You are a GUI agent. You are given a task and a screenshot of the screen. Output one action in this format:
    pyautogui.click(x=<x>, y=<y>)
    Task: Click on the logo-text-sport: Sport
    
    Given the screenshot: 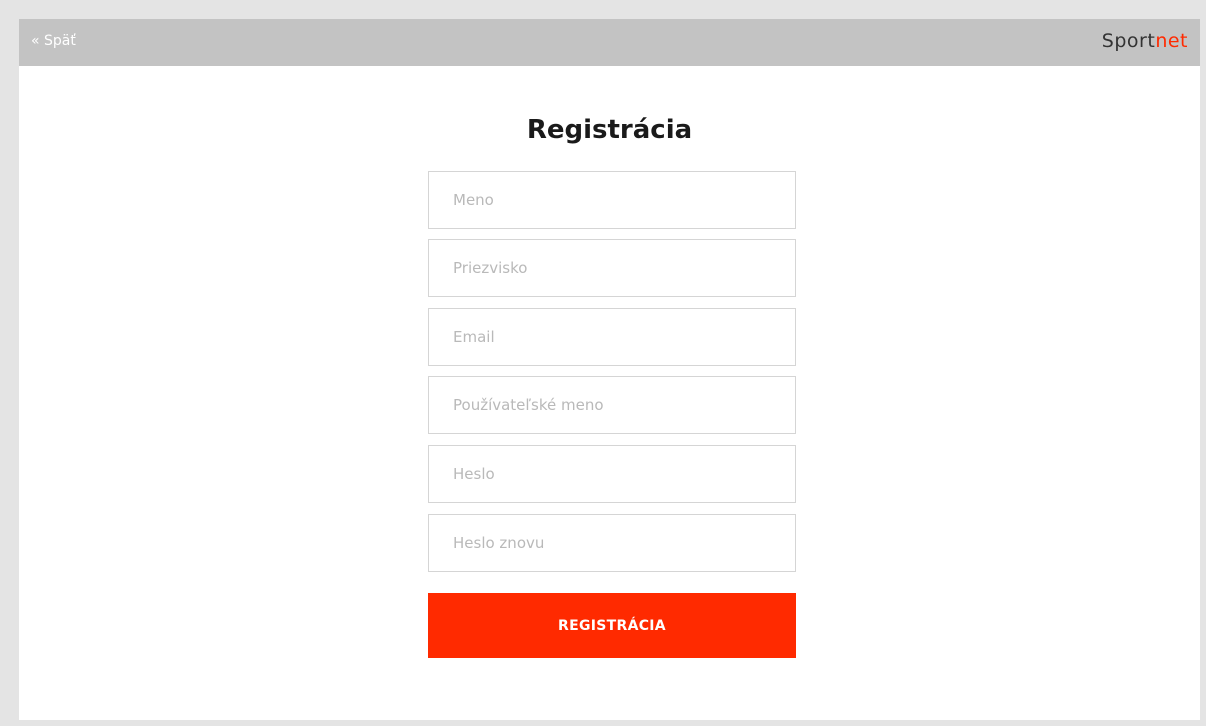 What is the action you would take?
    pyautogui.click(x=1128, y=41)
    